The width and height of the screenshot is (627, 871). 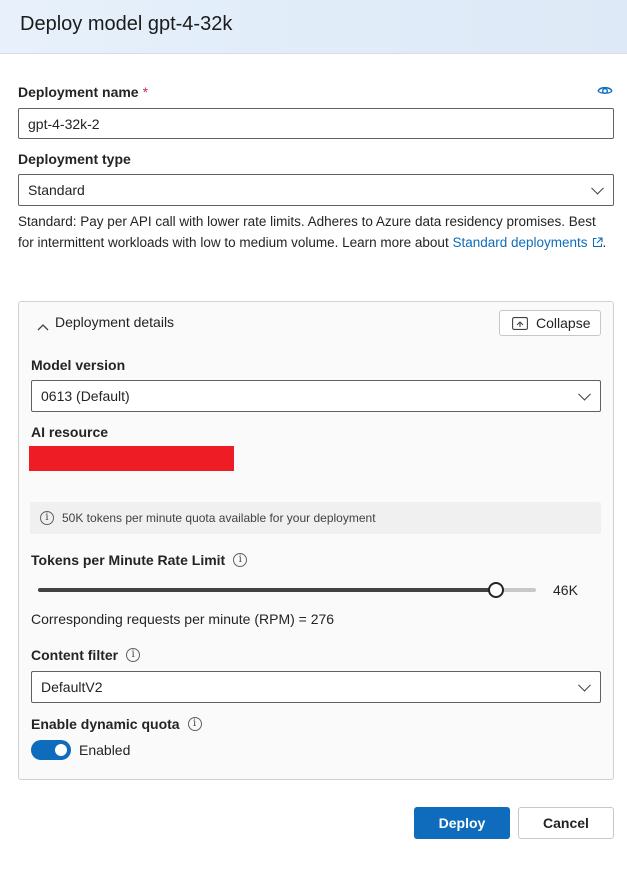 What do you see at coordinates (316, 190) in the screenshot?
I see `deployment-type-select: Standard` at bounding box center [316, 190].